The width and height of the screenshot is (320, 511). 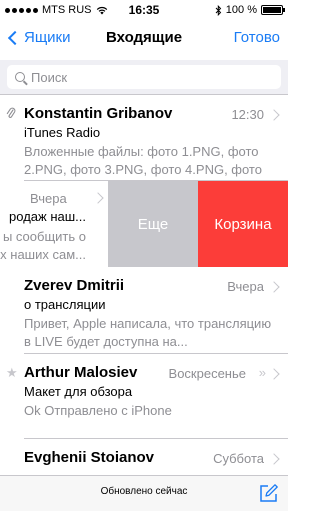 I want to click on navigation-bar: Ящики Входящие Готово, so click(x=144, y=40).